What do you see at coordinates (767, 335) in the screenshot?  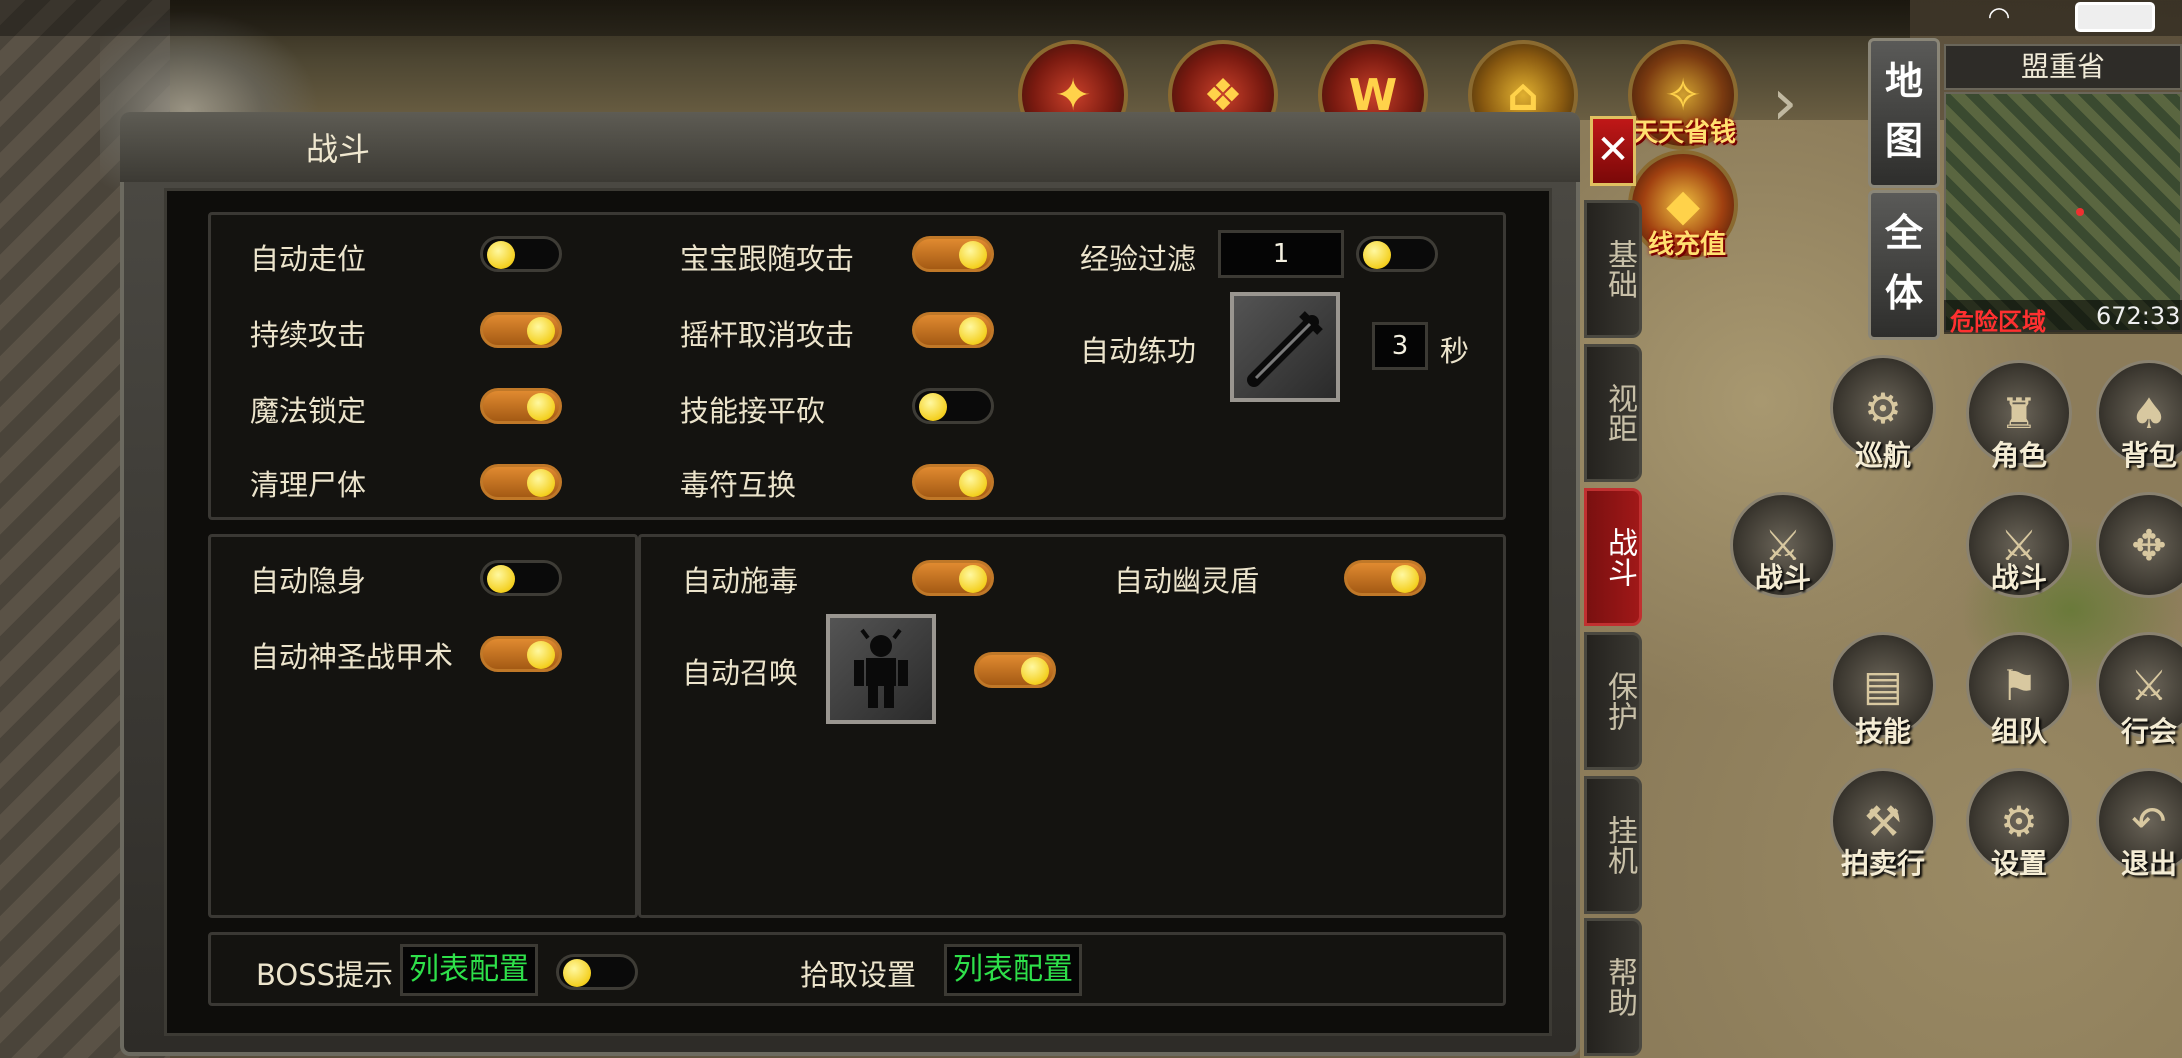 I see `joystick-cancel-attack-label: 摇杆取消攻击` at bounding box center [767, 335].